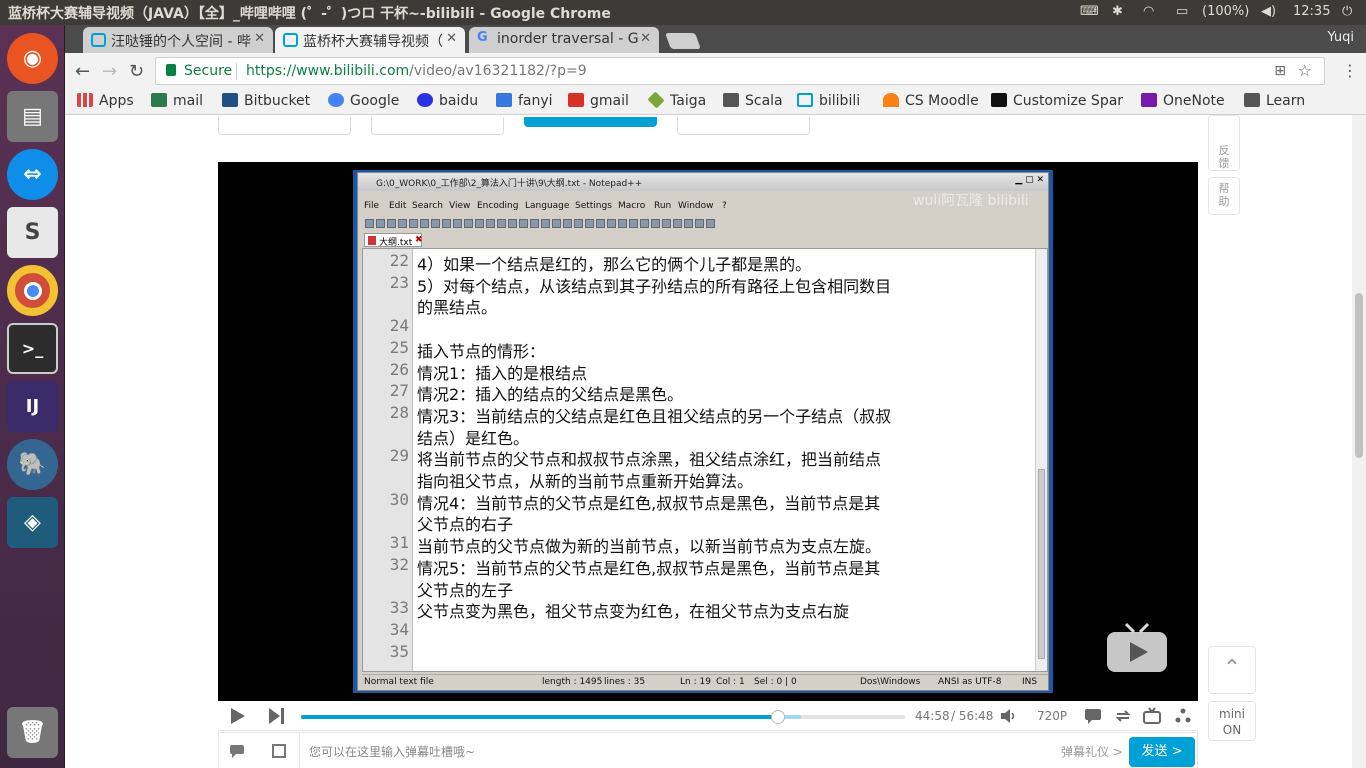 The height and width of the screenshot is (768, 1366). Describe the element at coordinates (568, 39) in the screenshot. I see `tab-label: inorder traversal - G` at that location.